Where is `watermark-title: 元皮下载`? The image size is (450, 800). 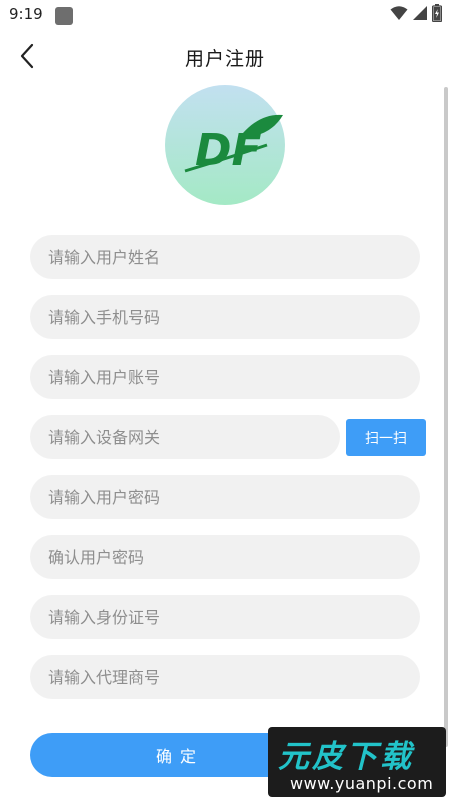 watermark-title: 元皮下载 is located at coordinates (346, 757).